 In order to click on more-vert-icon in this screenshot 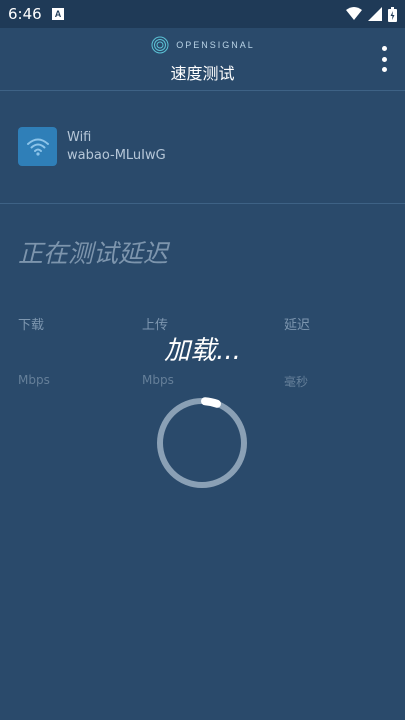, I will do `click(384, 59)`.